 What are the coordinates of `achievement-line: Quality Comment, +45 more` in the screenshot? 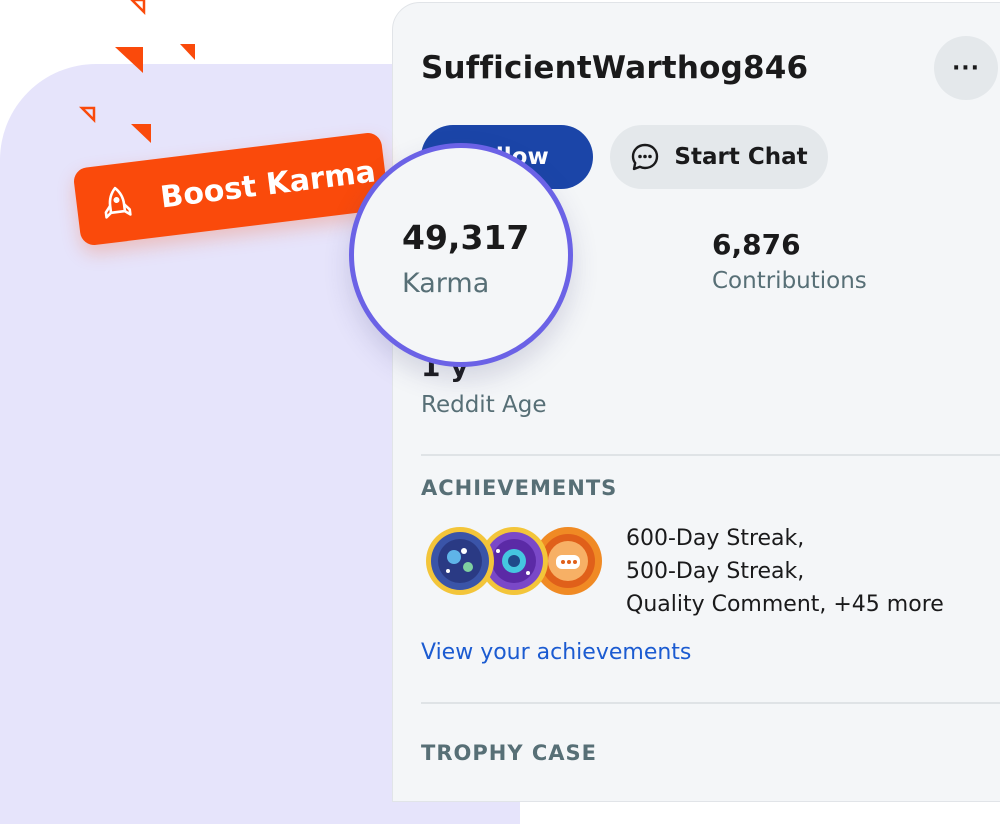 It's located at (785, 604).